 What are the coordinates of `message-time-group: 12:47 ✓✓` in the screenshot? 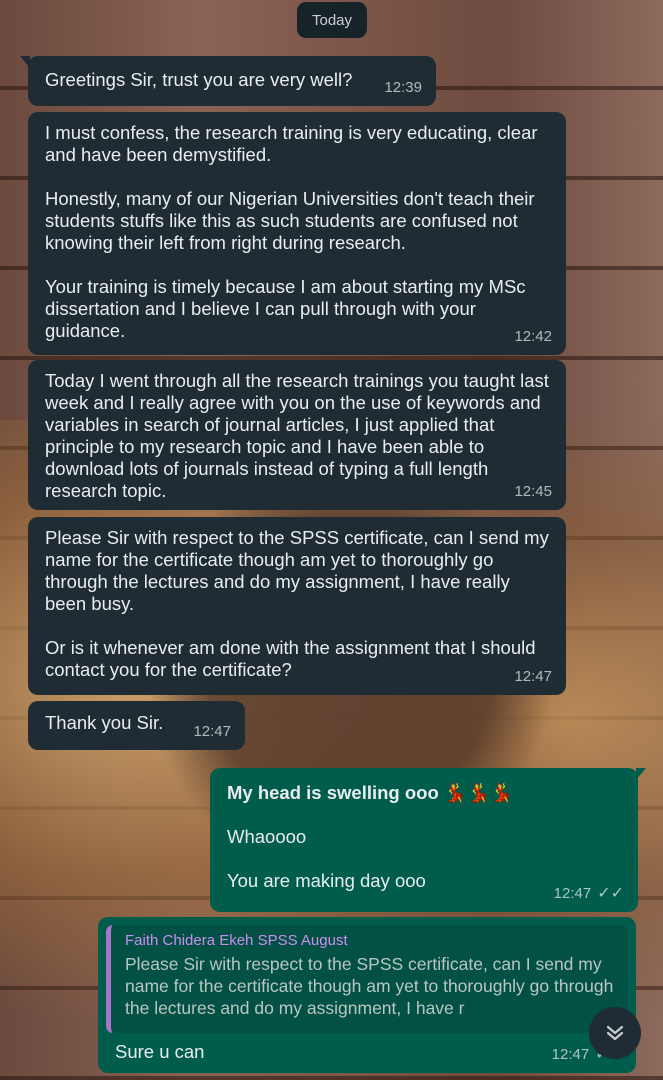 It's located at (589, 894).